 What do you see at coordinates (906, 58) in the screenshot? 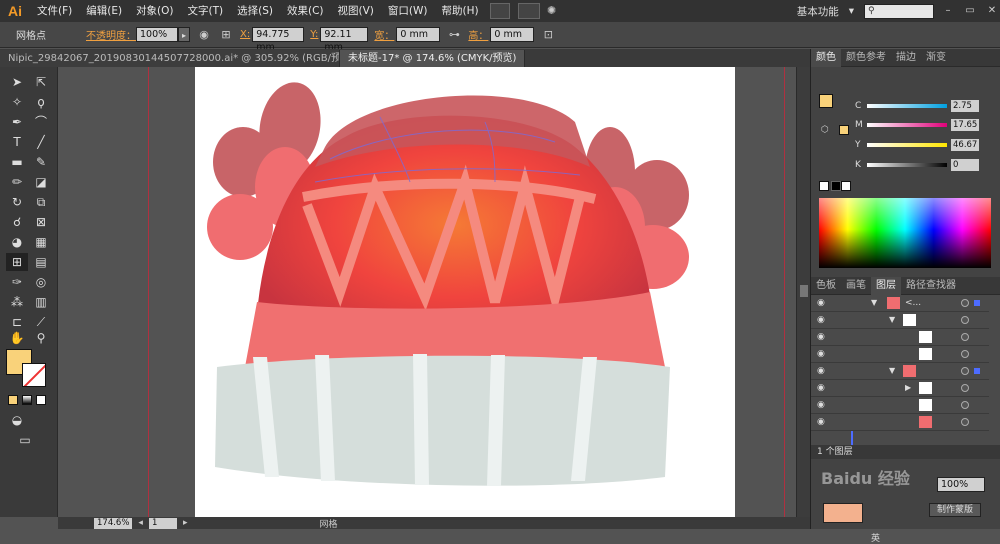
I see `tab-stroke: 描边` at bounding box center [906, 58].